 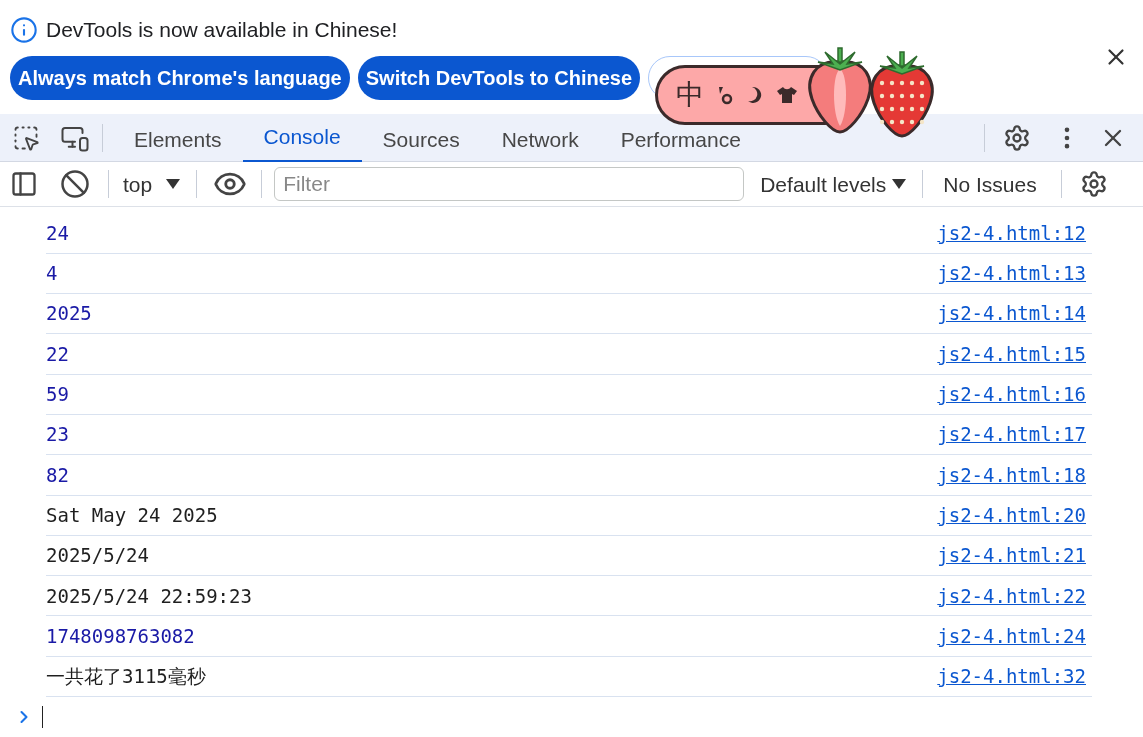 I want to click on console-message: 59, so click(x=57, y=394).